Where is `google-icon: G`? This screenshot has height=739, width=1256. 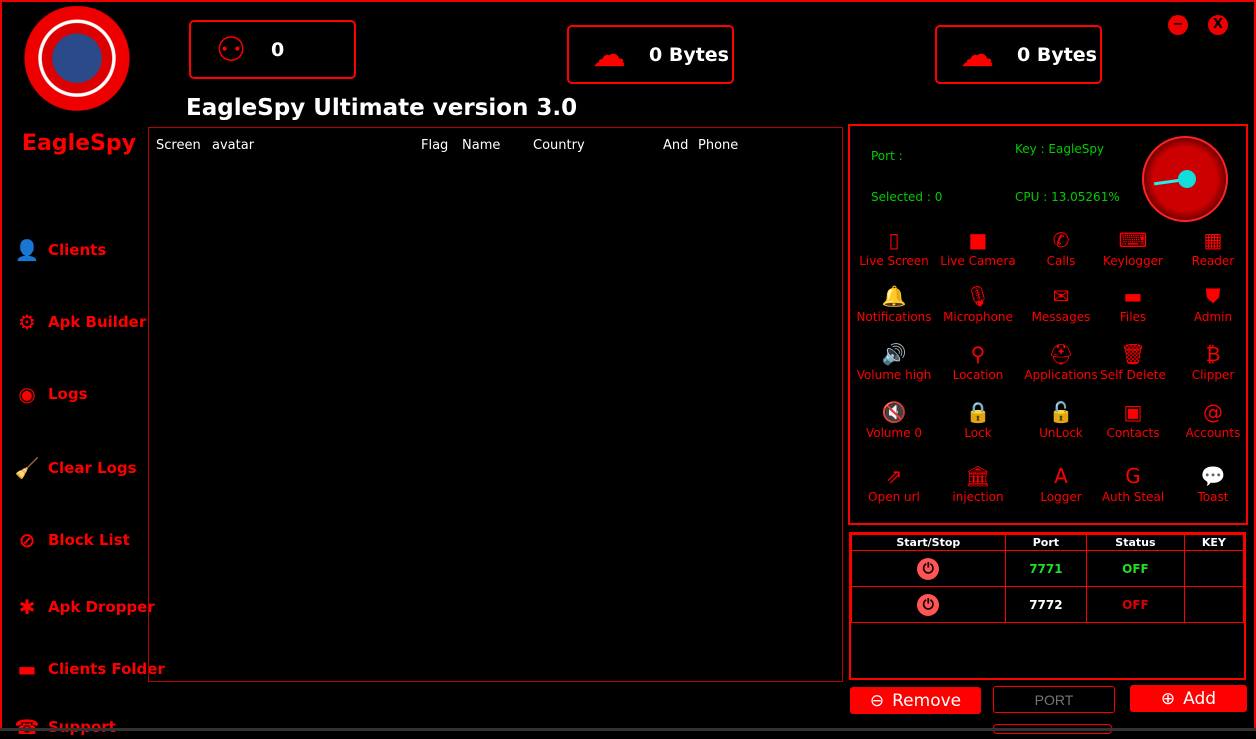
google-icon: G is located at coordinates (1133, 476).